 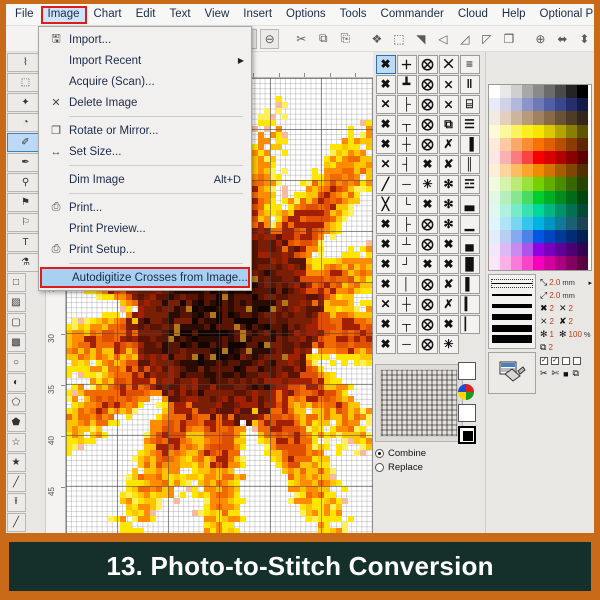 What do you see at coordinates (540, 39) in the screenshot?
I see `center-target-icon: ⊕` at bounding box center [540, 39].